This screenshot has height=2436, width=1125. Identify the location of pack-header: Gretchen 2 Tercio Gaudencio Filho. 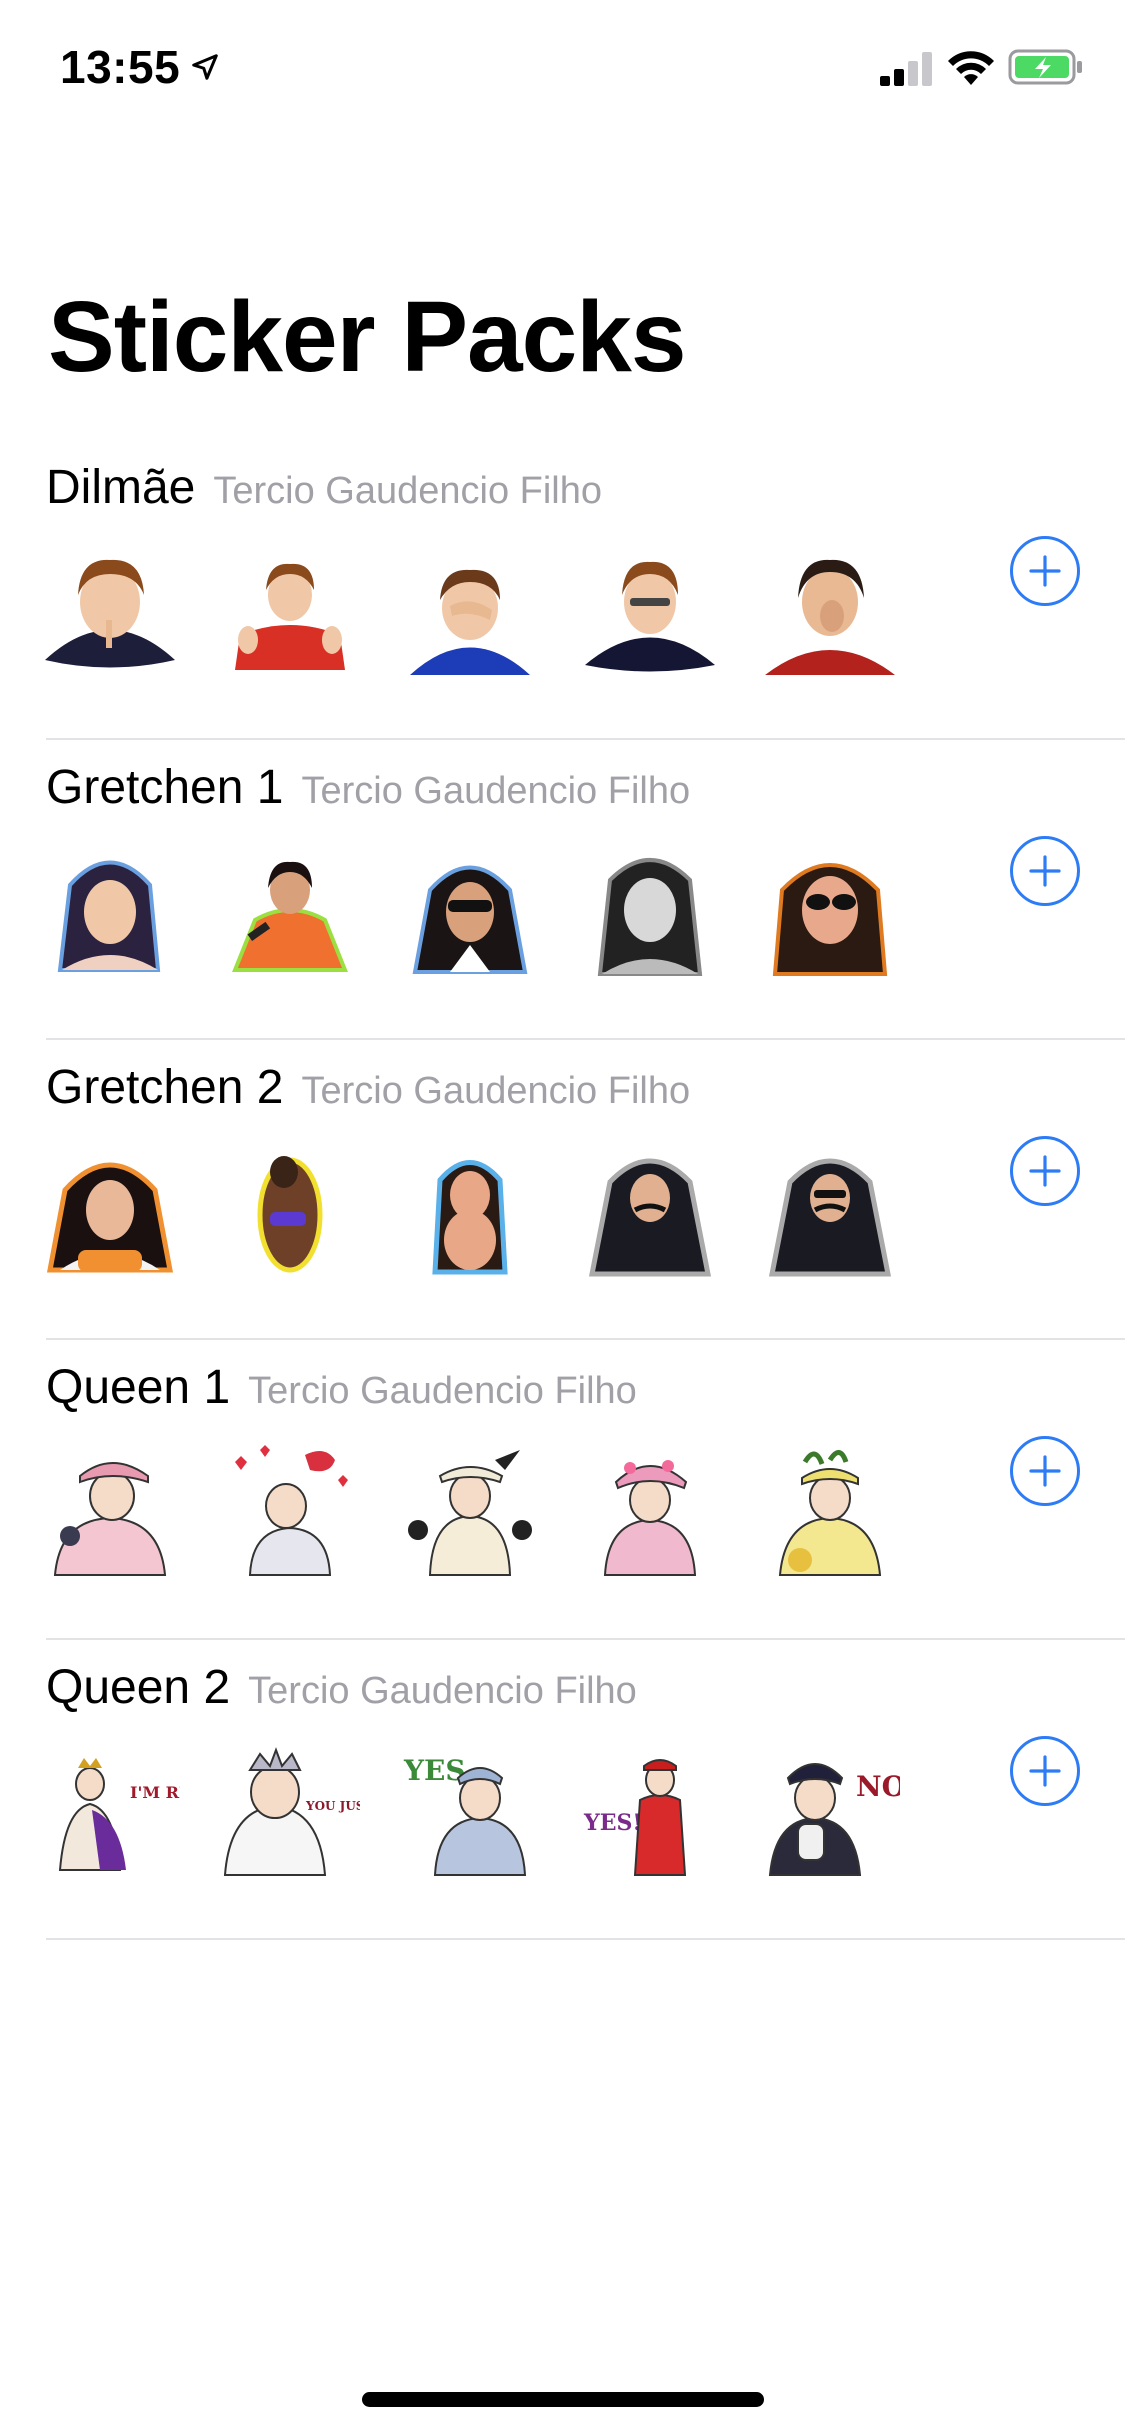
(368, 1087).